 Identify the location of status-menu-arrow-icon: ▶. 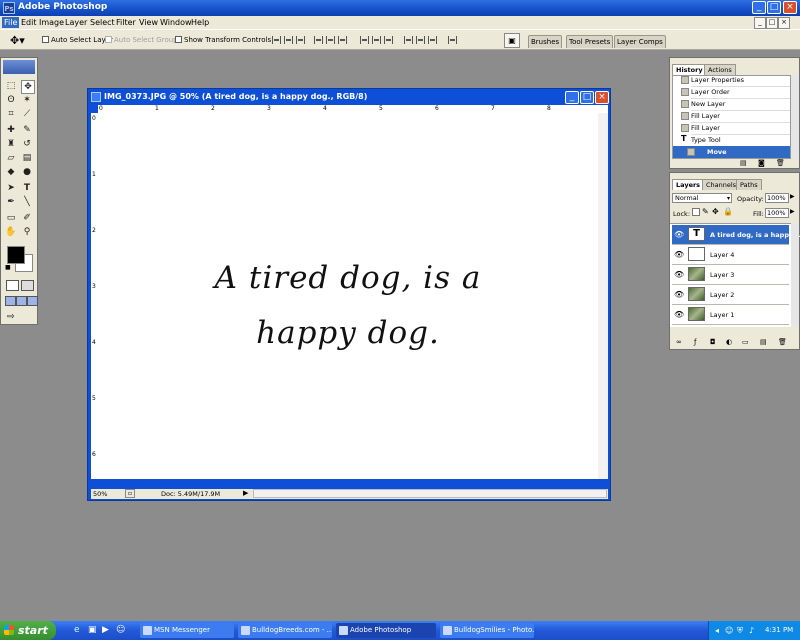
(245, 493).